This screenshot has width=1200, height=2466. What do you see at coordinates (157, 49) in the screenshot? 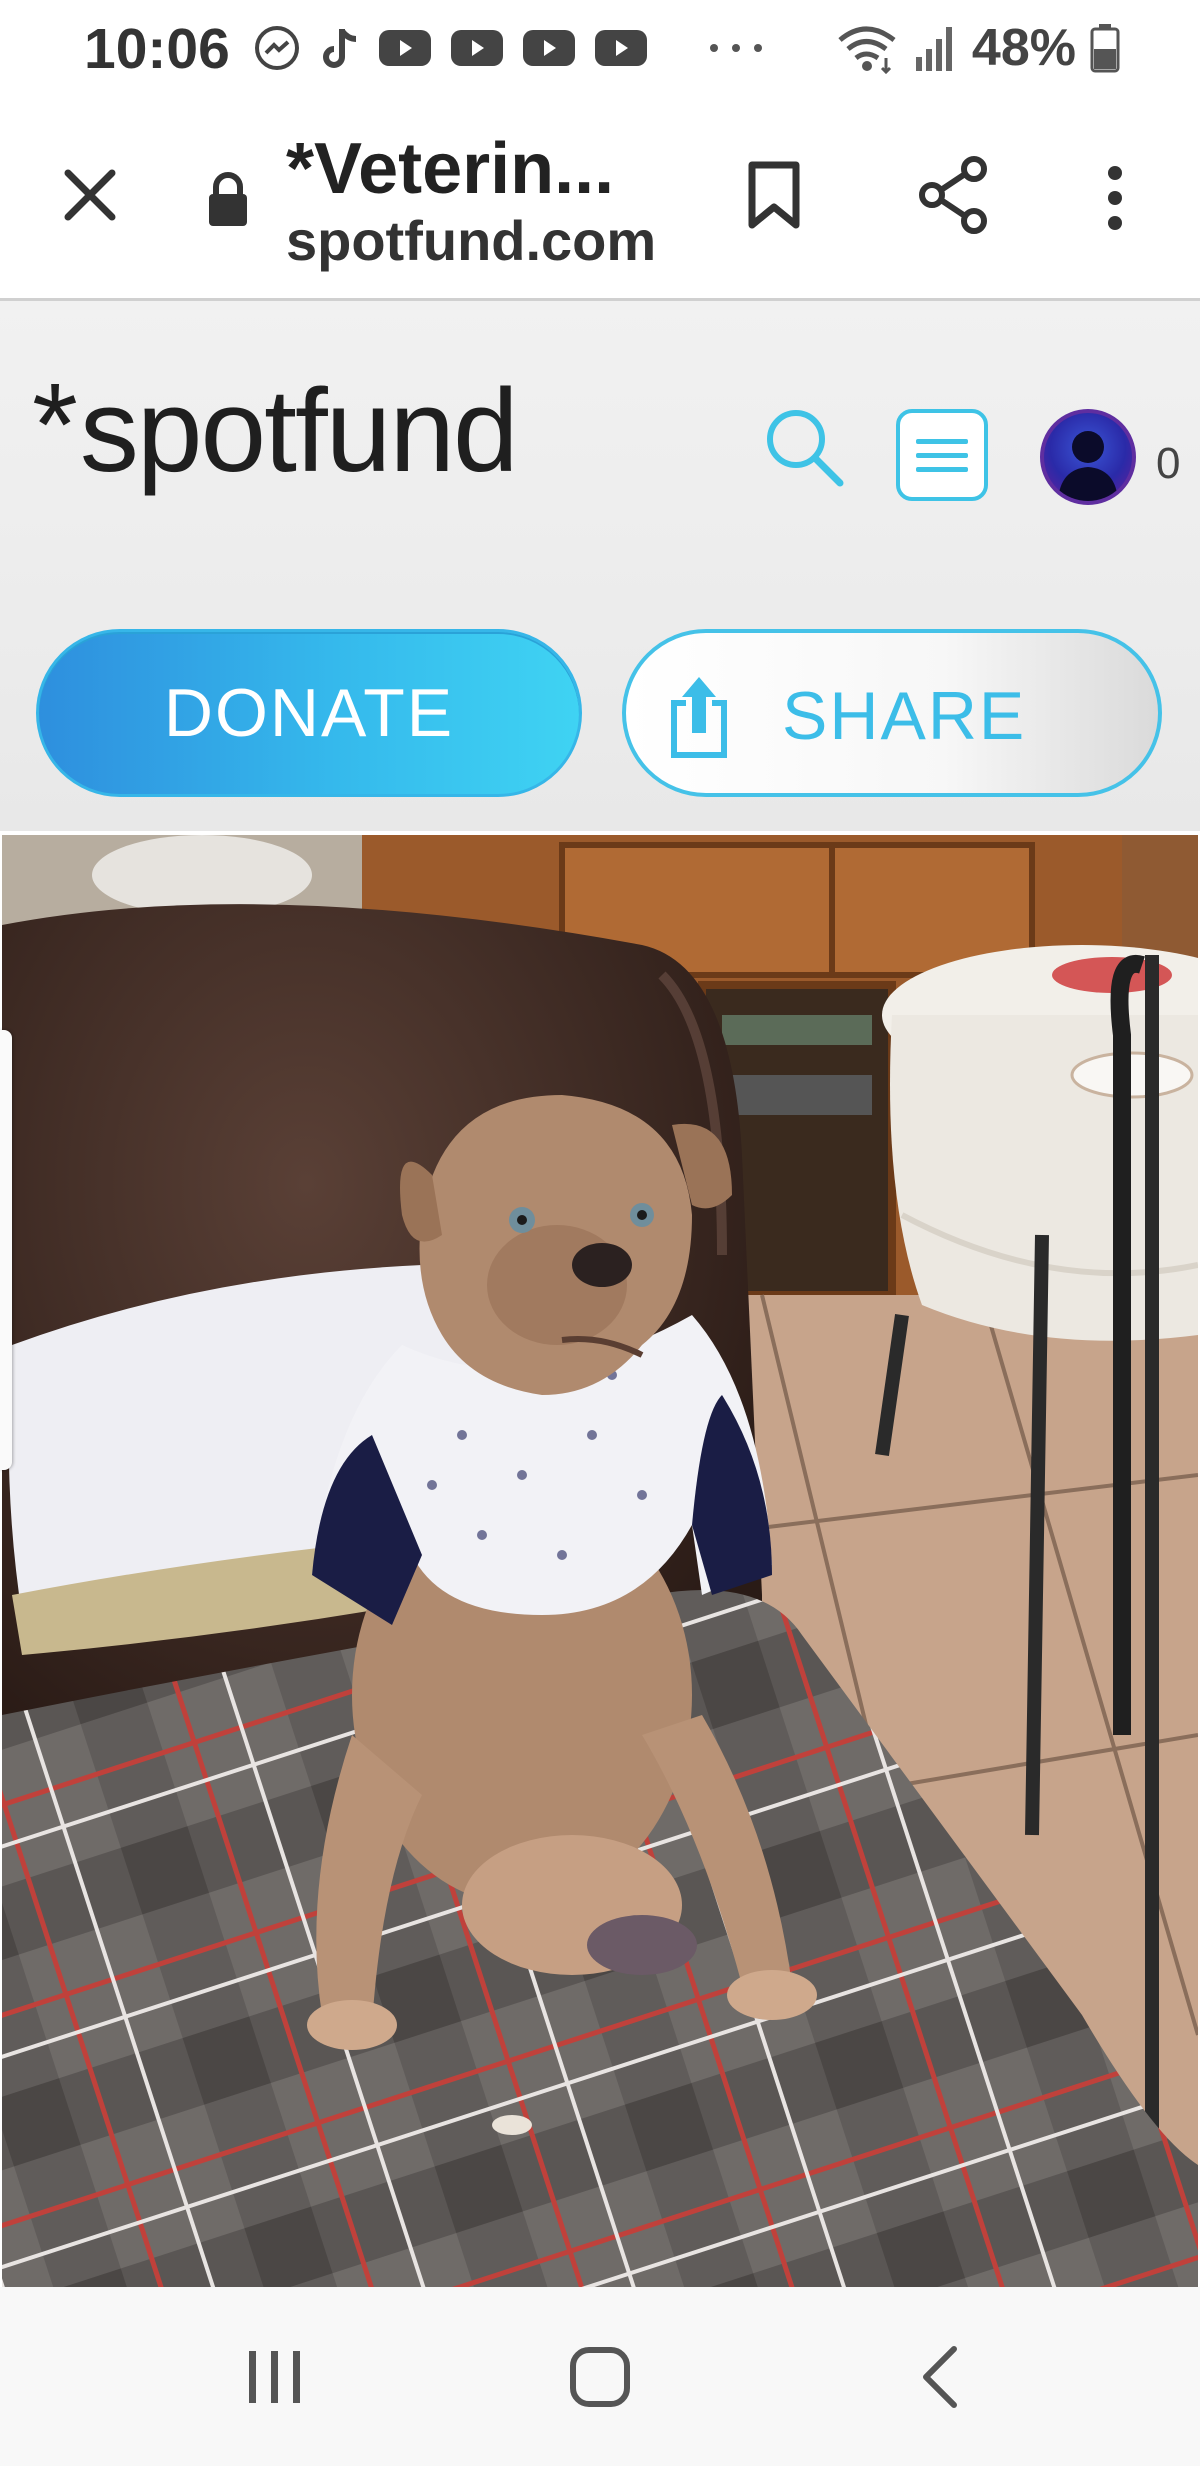
I see `status-time: 10:06` at bounding box center [157, 49].